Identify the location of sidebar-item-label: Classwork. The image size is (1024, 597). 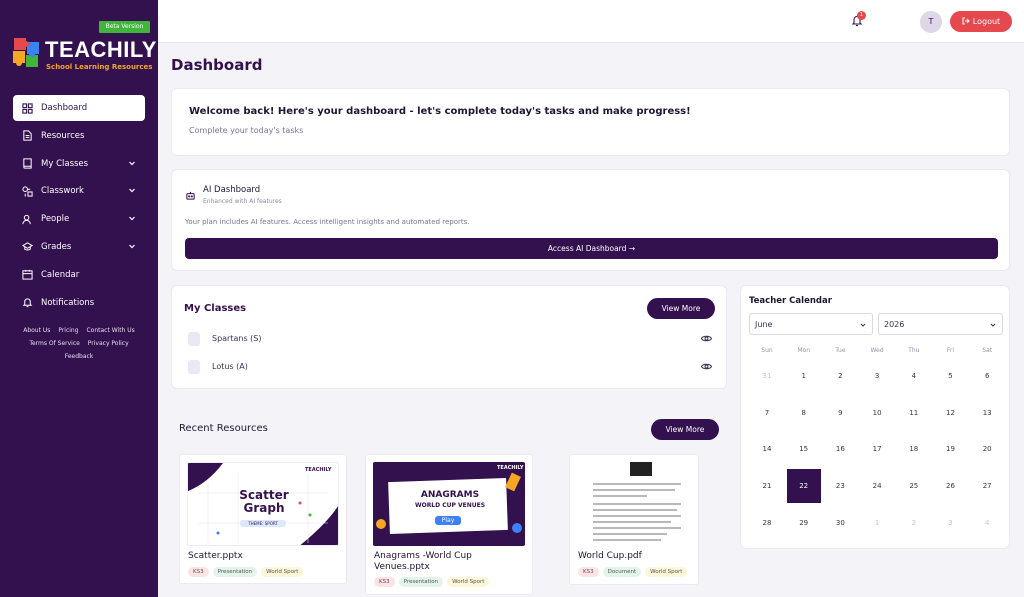
(62, 191).